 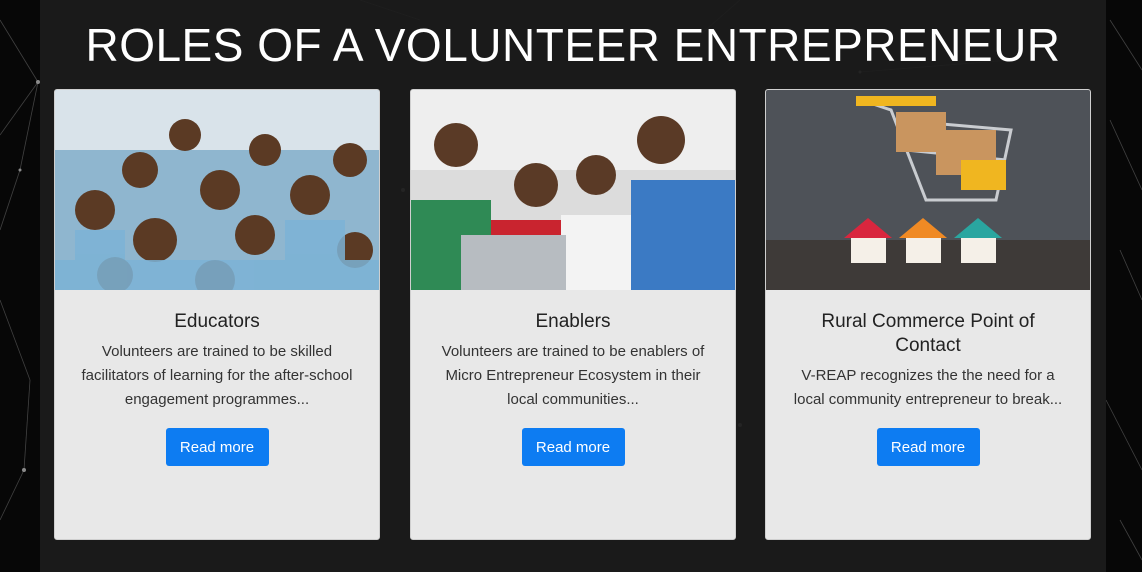 I want to click on card-image-enablers, so click(x=573, y=190).